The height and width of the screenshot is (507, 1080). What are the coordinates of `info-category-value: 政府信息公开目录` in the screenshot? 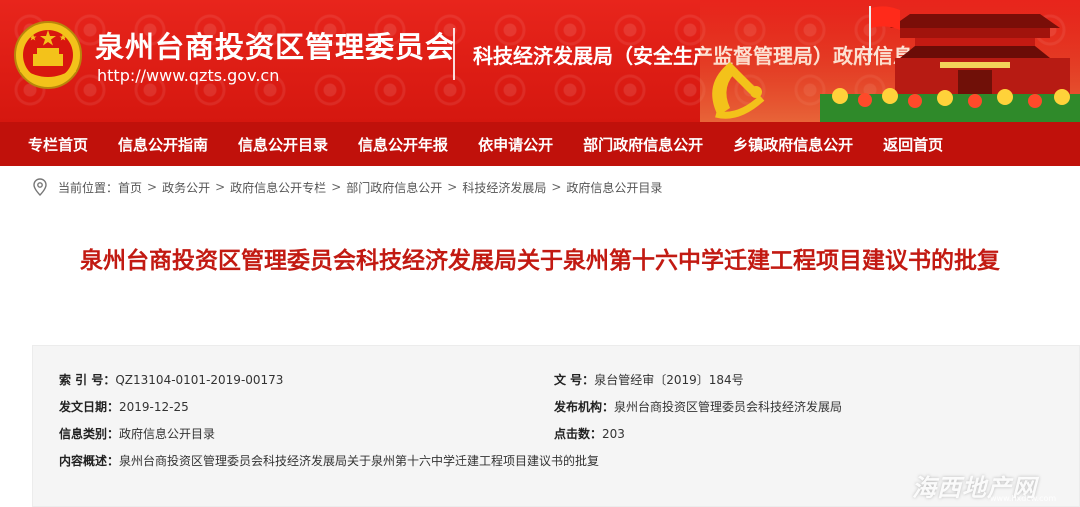 It's located at (167, 434).